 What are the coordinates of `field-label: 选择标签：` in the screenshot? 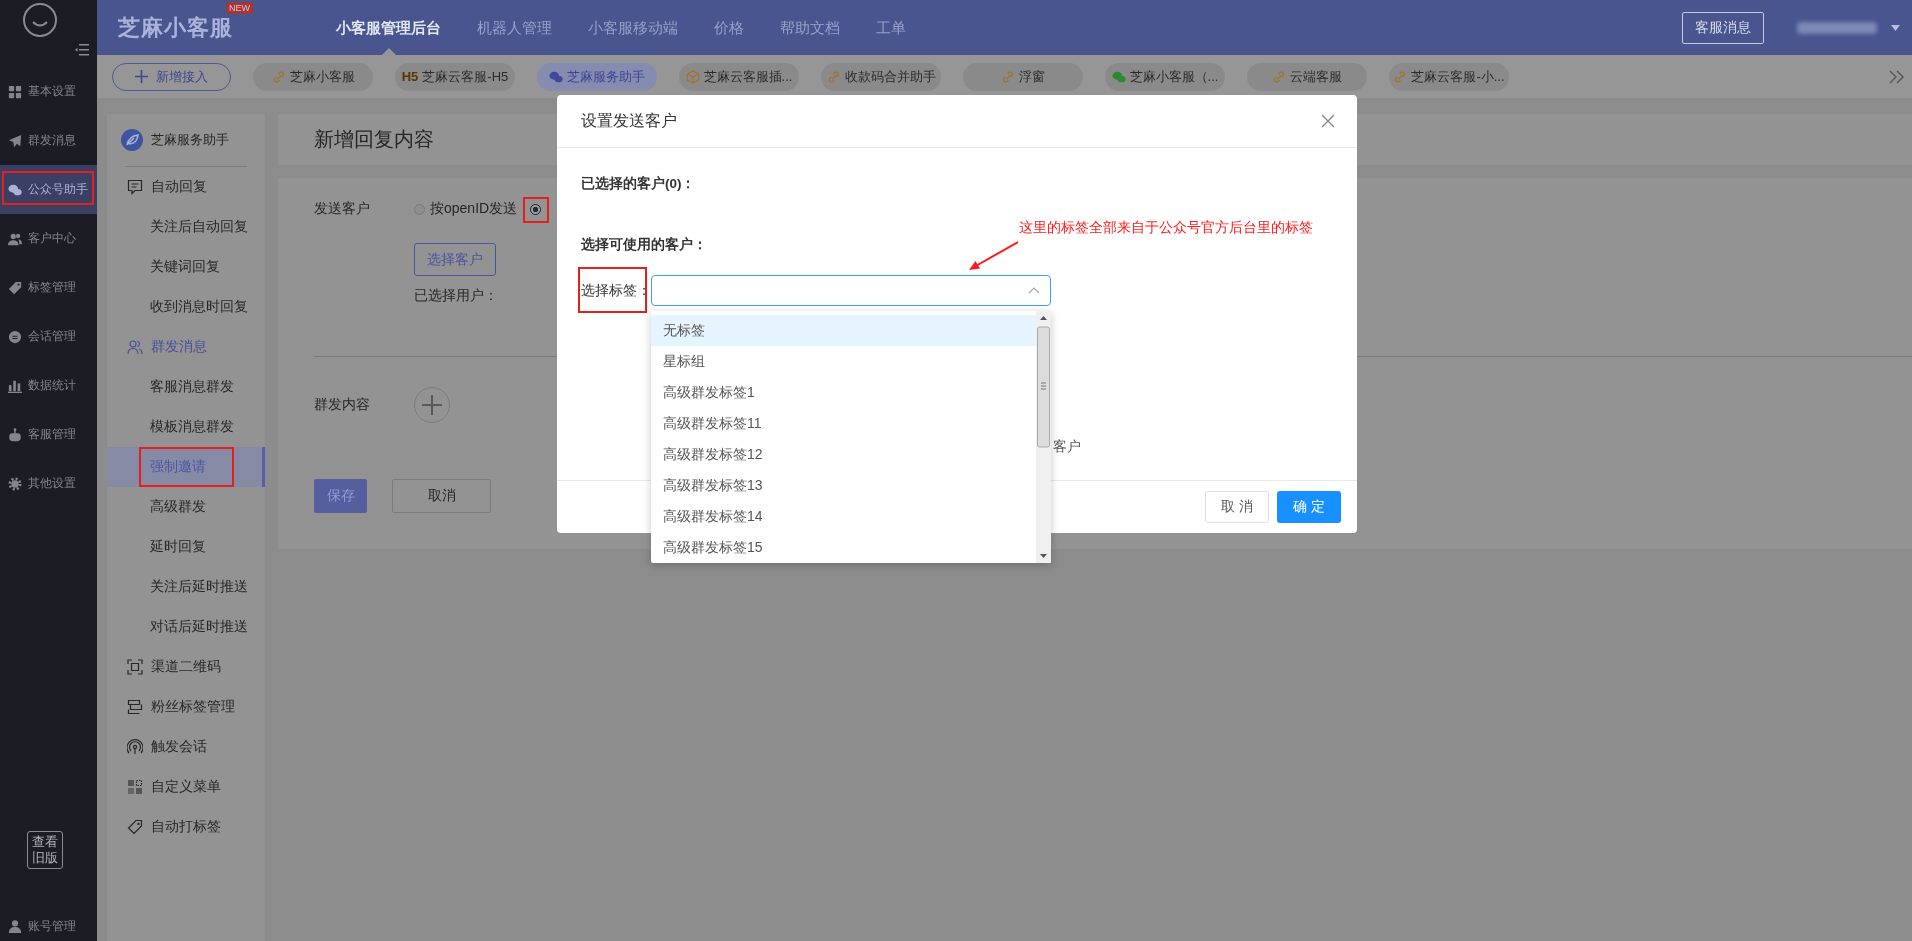 It's located at (616, 290).